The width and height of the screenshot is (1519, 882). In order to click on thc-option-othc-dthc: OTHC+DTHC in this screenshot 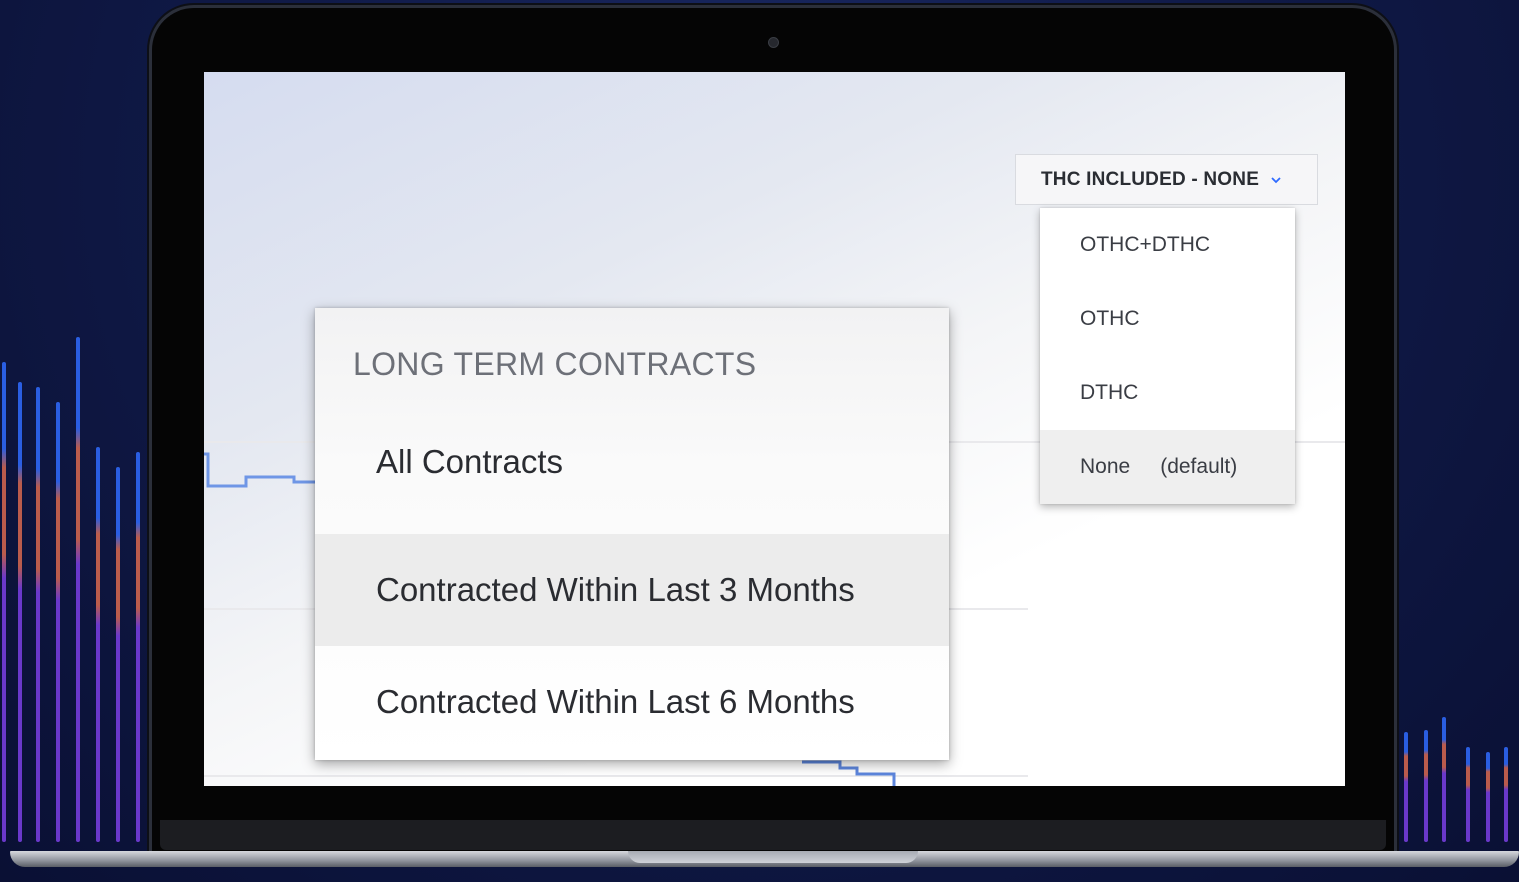, I will do `click(1167, 245)`.